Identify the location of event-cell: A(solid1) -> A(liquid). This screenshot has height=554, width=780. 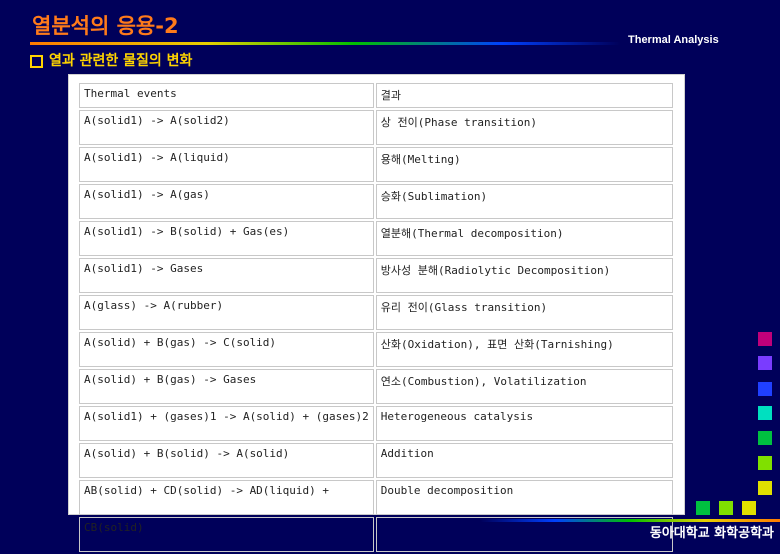
(226, 164).